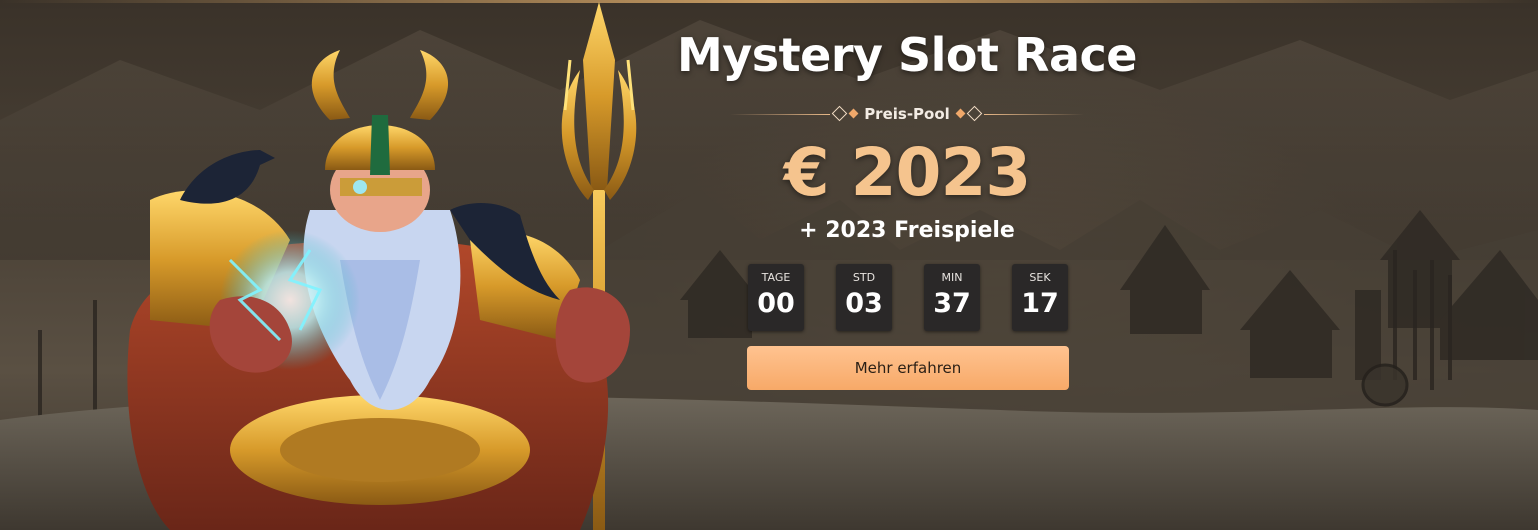 This screenshot has width=1538, height=530. Describe the element at coordinates (952, 303) in the screenshot. I see `countdown-value: 37` at that location.